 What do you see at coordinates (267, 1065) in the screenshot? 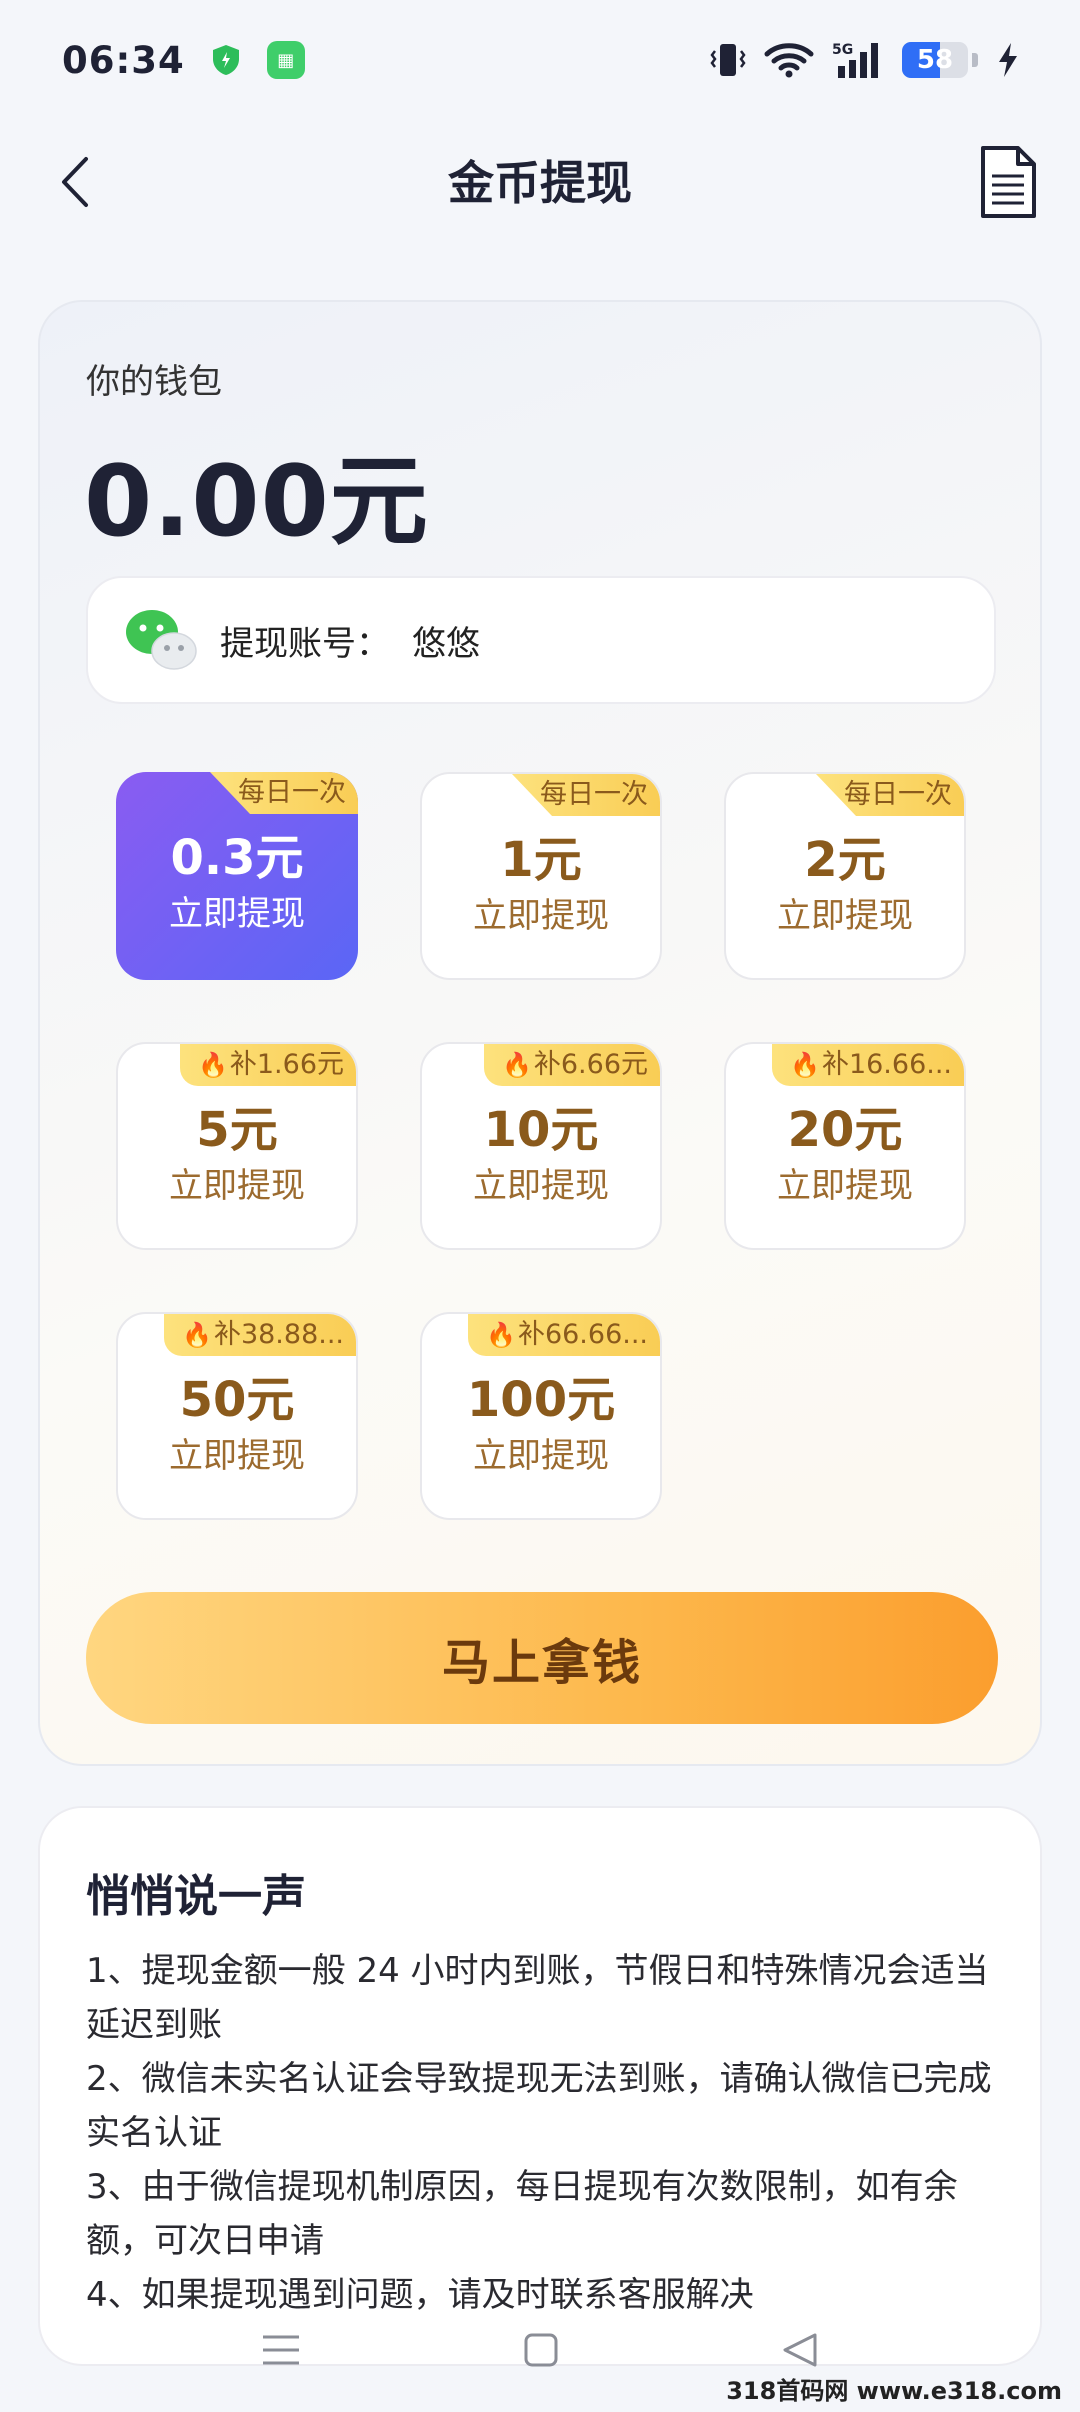
I see `option-bonus-tag: 补1.66元` at bounding box center [267, 1065].